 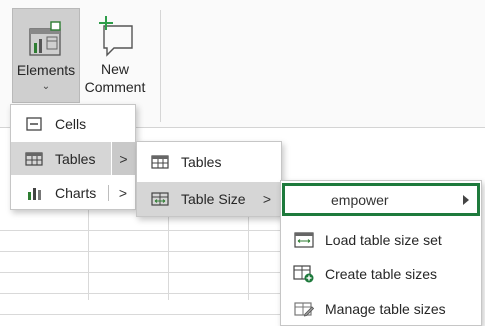 I want to click on menu-item-table-size: Table Size >, so click(x=209, y=199).